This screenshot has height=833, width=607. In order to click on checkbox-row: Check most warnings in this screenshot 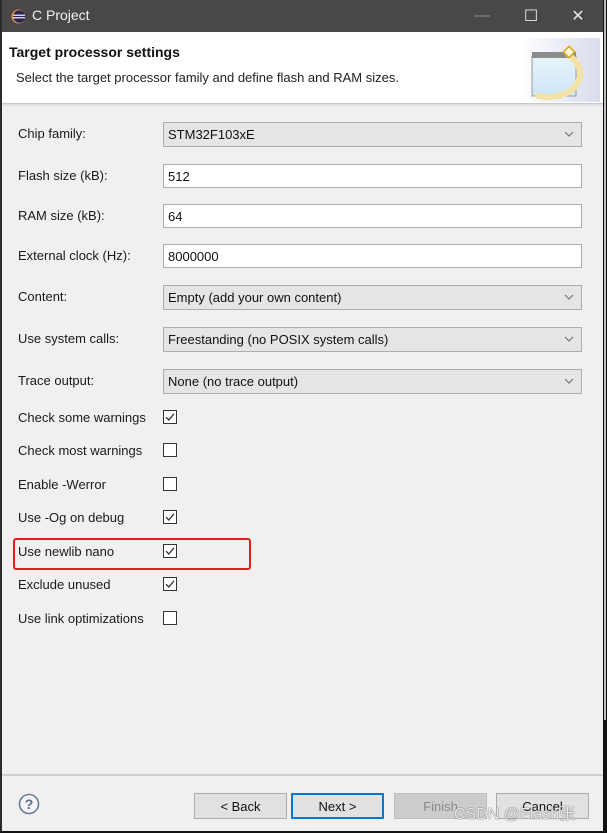, I will do `click(152, 451)`.